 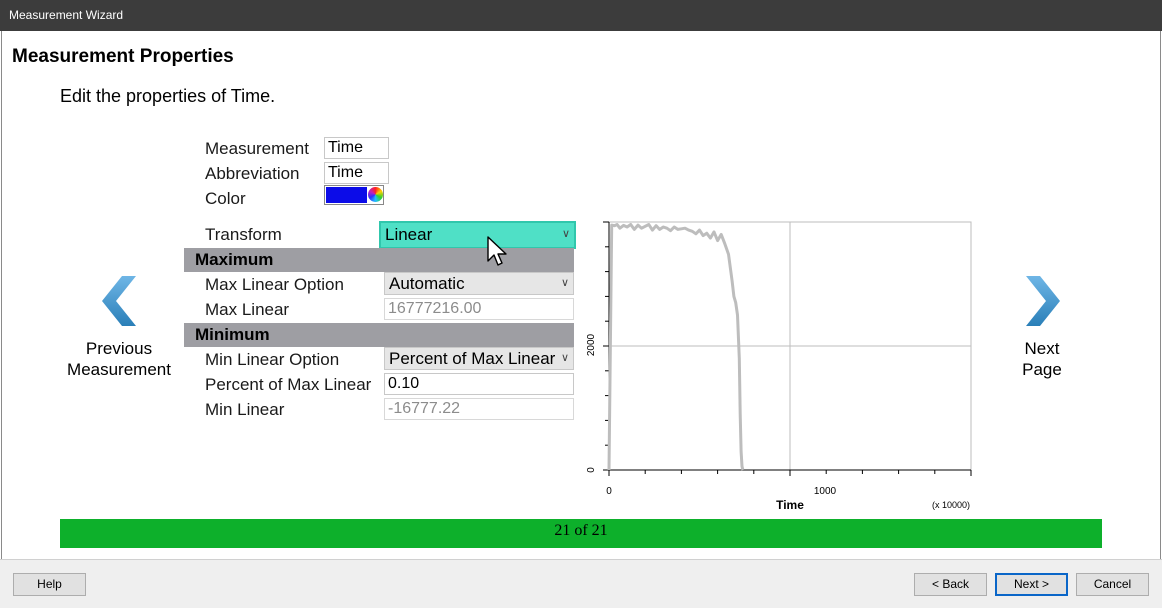 What do you see at coordinates (427, 283) in the screenshot?
I see `max-linear-option-value: Automatic` at bounding box center [427, 283].